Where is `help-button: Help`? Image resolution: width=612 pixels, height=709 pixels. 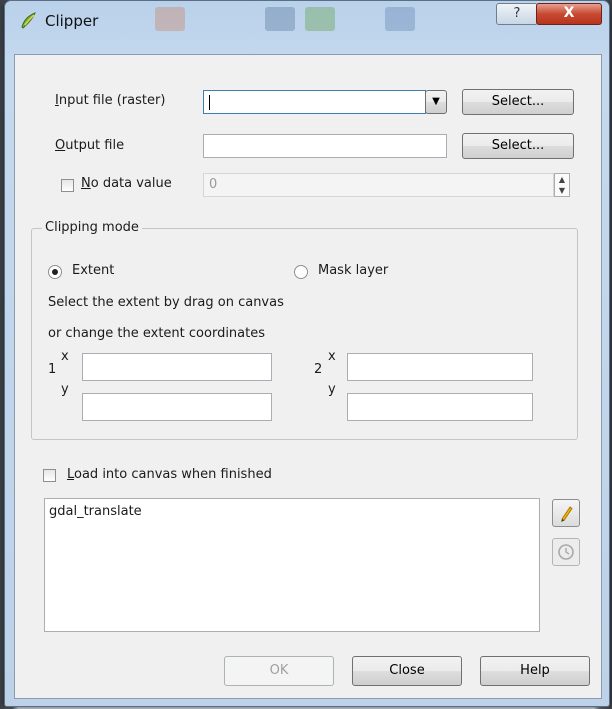 help-button: Help is located at coordinates (535, 671).